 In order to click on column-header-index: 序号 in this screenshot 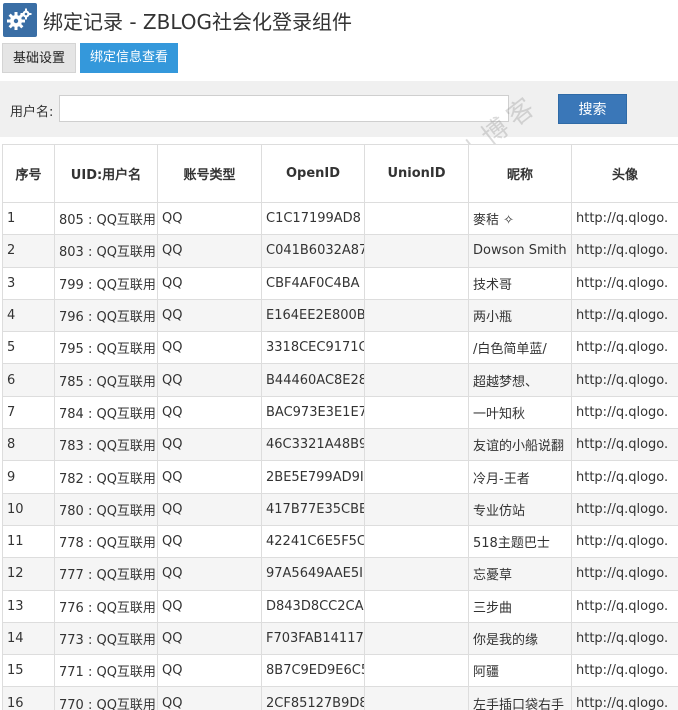, I will do `click(28, 173)`.